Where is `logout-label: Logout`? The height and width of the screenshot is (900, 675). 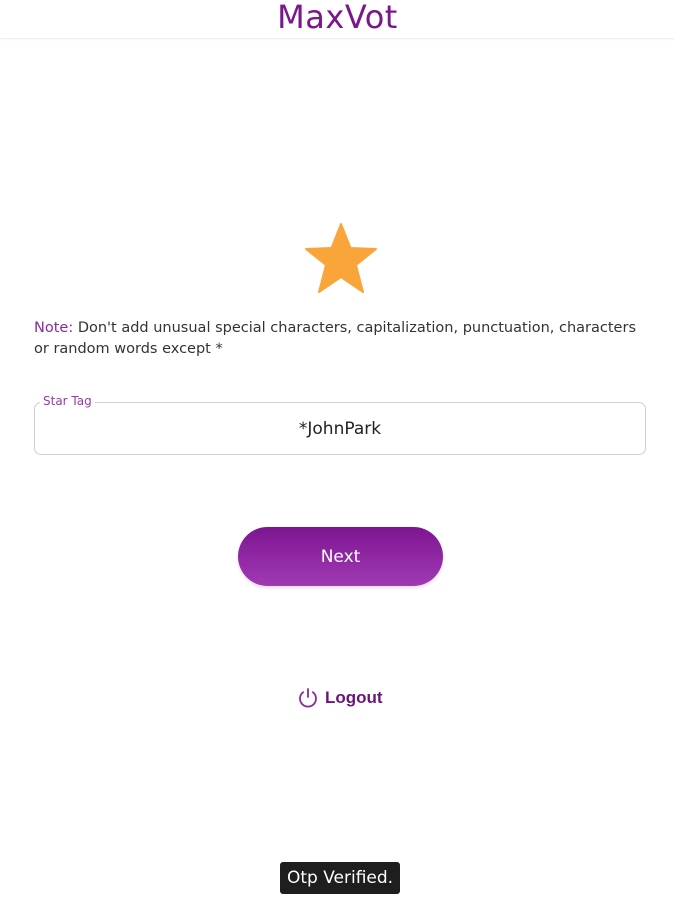
logout-label: Logout is located at coordinates (354, 697).